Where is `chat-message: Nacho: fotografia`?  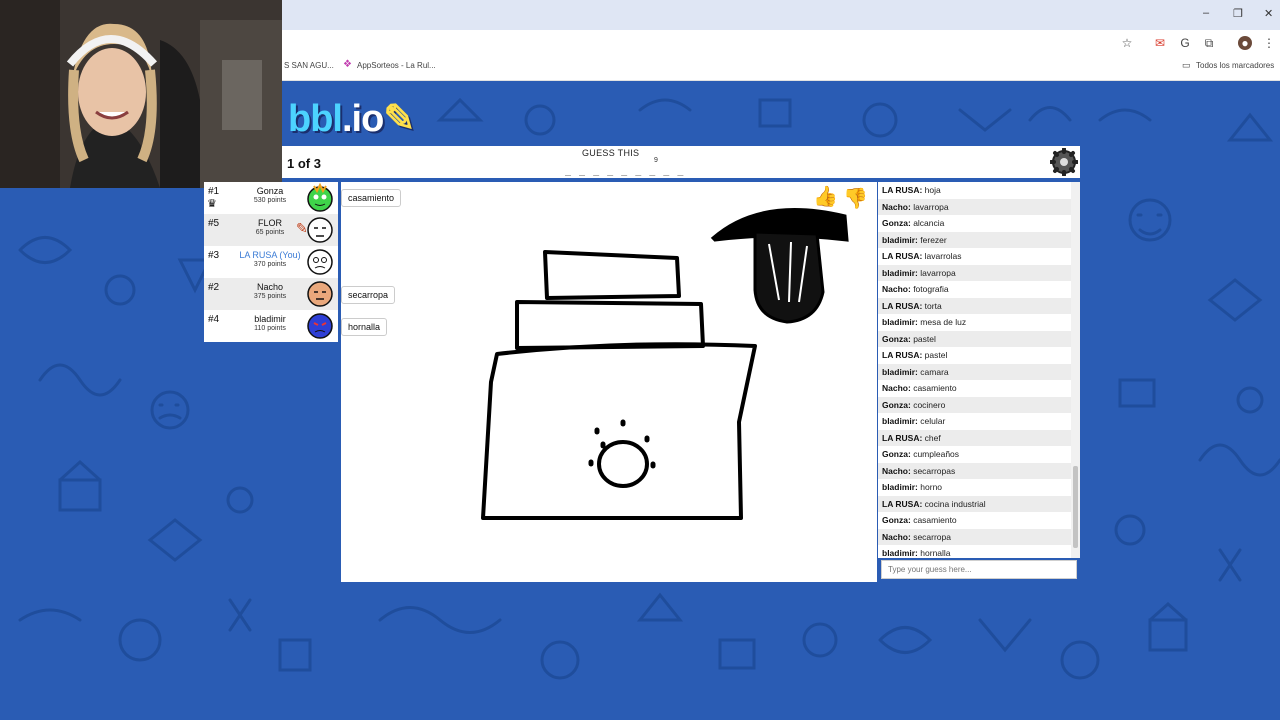
chat-message: Nacho: fotografia is located at coordinates (979, 289).